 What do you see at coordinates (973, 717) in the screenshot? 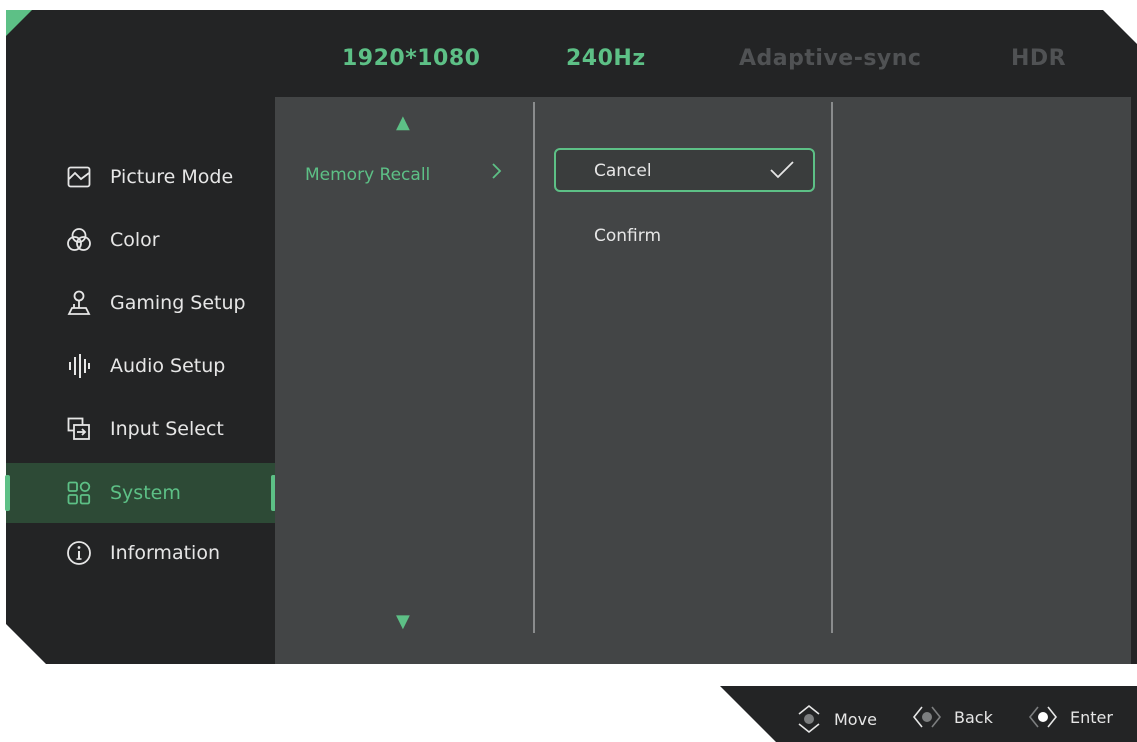
I see `hint-label: Back` at bounding box center [973, 717].